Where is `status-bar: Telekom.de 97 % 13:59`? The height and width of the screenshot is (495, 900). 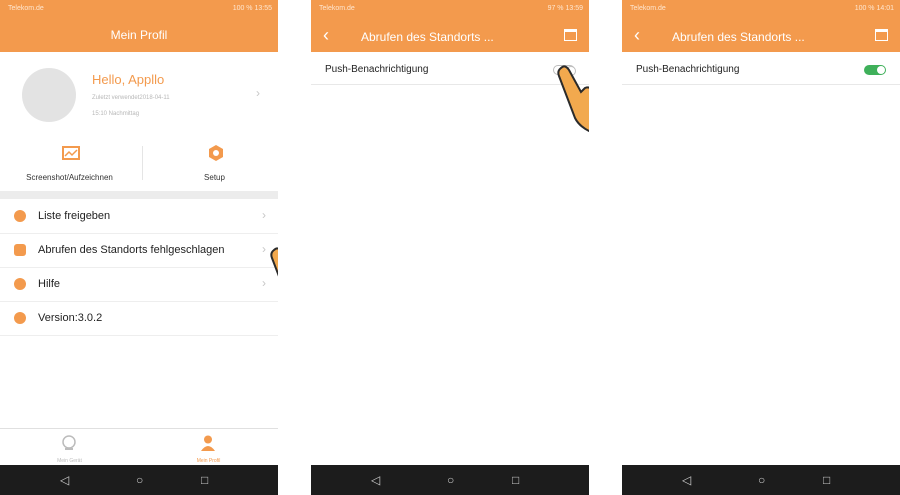
status-bar: Telekom.de 97 % 13:59 is located at coordinates (450, 9).